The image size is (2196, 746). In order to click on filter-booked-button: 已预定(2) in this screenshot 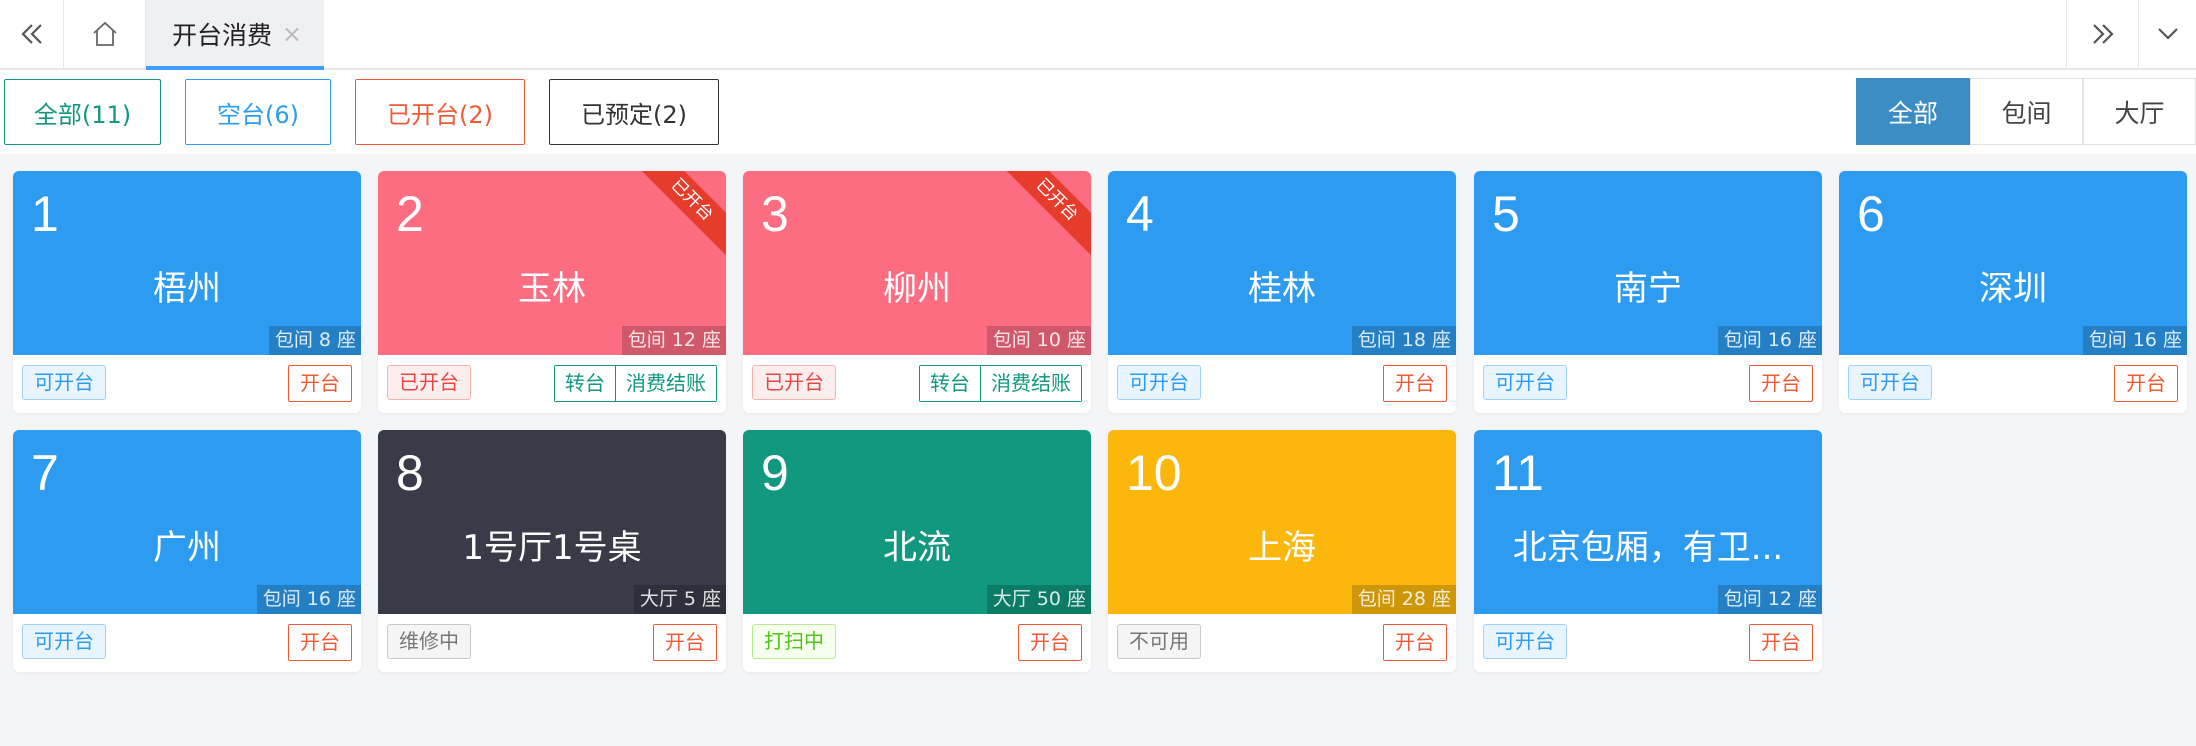, I will do `click(634, 112)`.